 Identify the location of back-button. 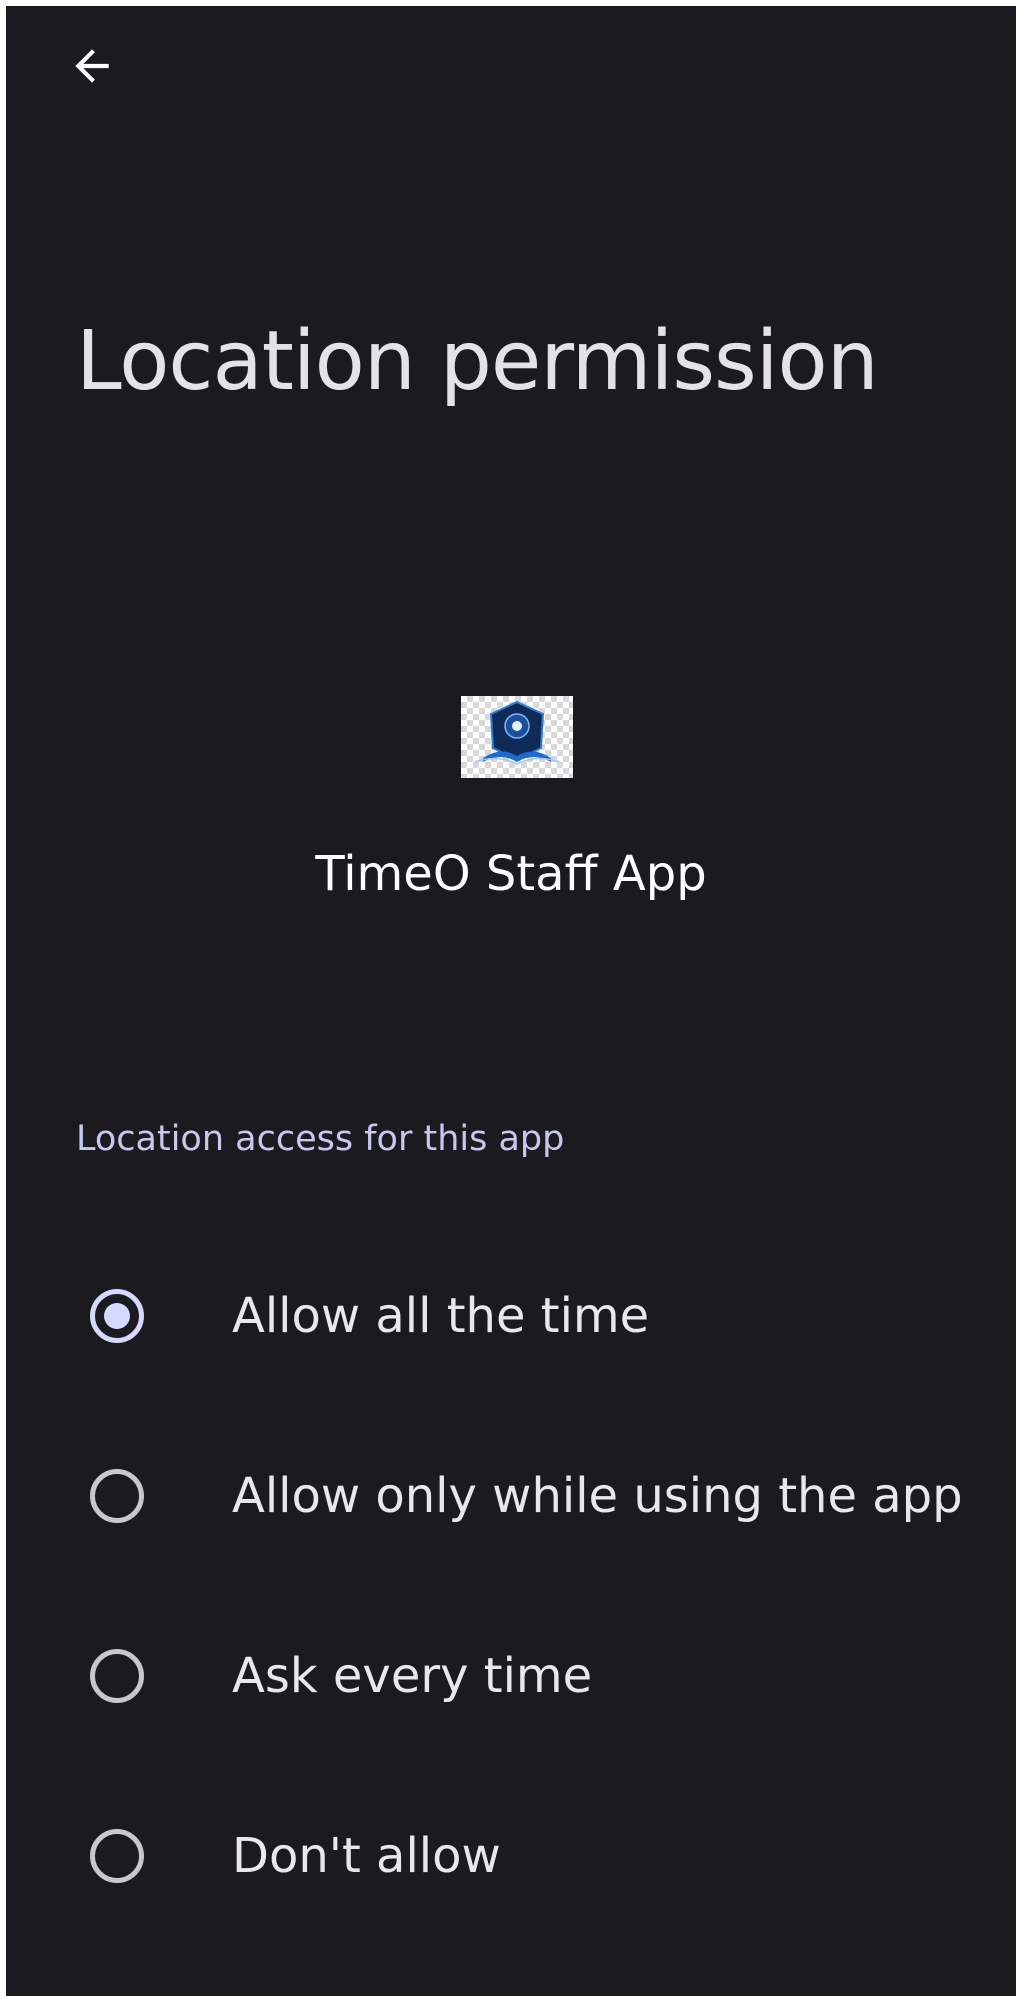
(92, 66).